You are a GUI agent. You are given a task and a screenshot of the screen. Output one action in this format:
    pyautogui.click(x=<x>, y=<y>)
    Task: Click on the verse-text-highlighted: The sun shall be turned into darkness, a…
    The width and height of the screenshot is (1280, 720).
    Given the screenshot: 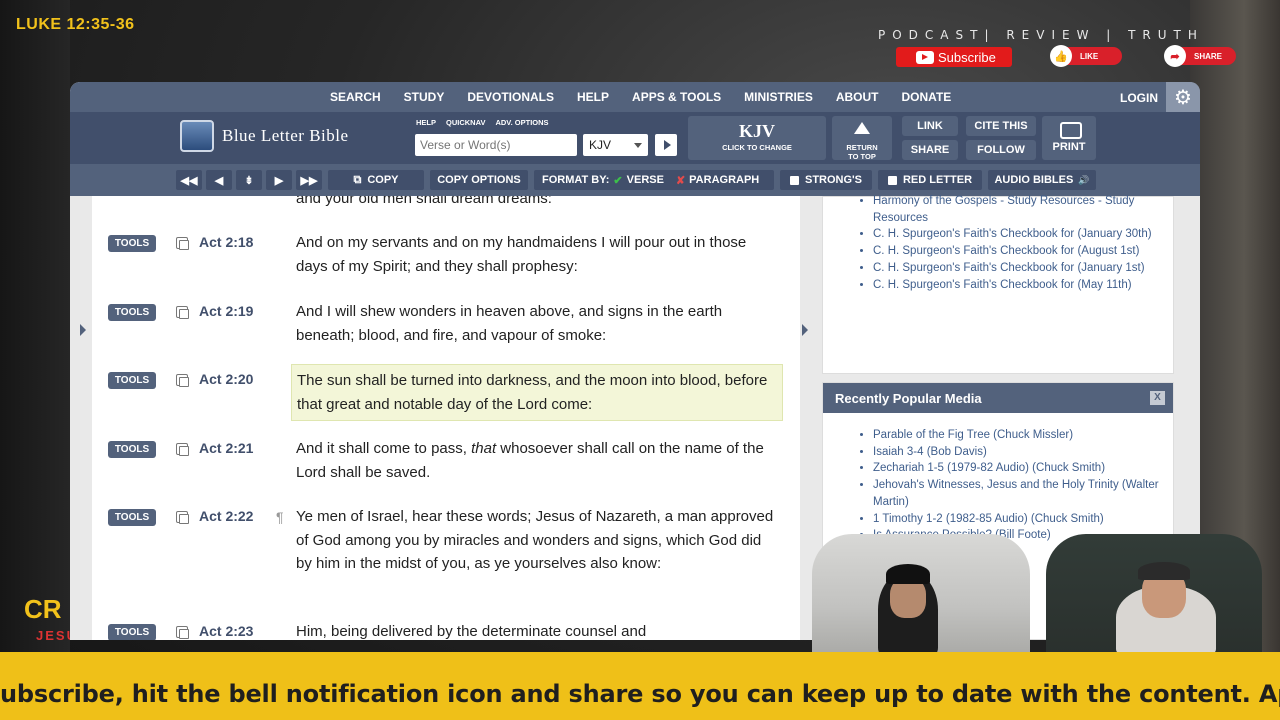 What is the action you would take?
    pyautogui.click(x=537, y=392)
    